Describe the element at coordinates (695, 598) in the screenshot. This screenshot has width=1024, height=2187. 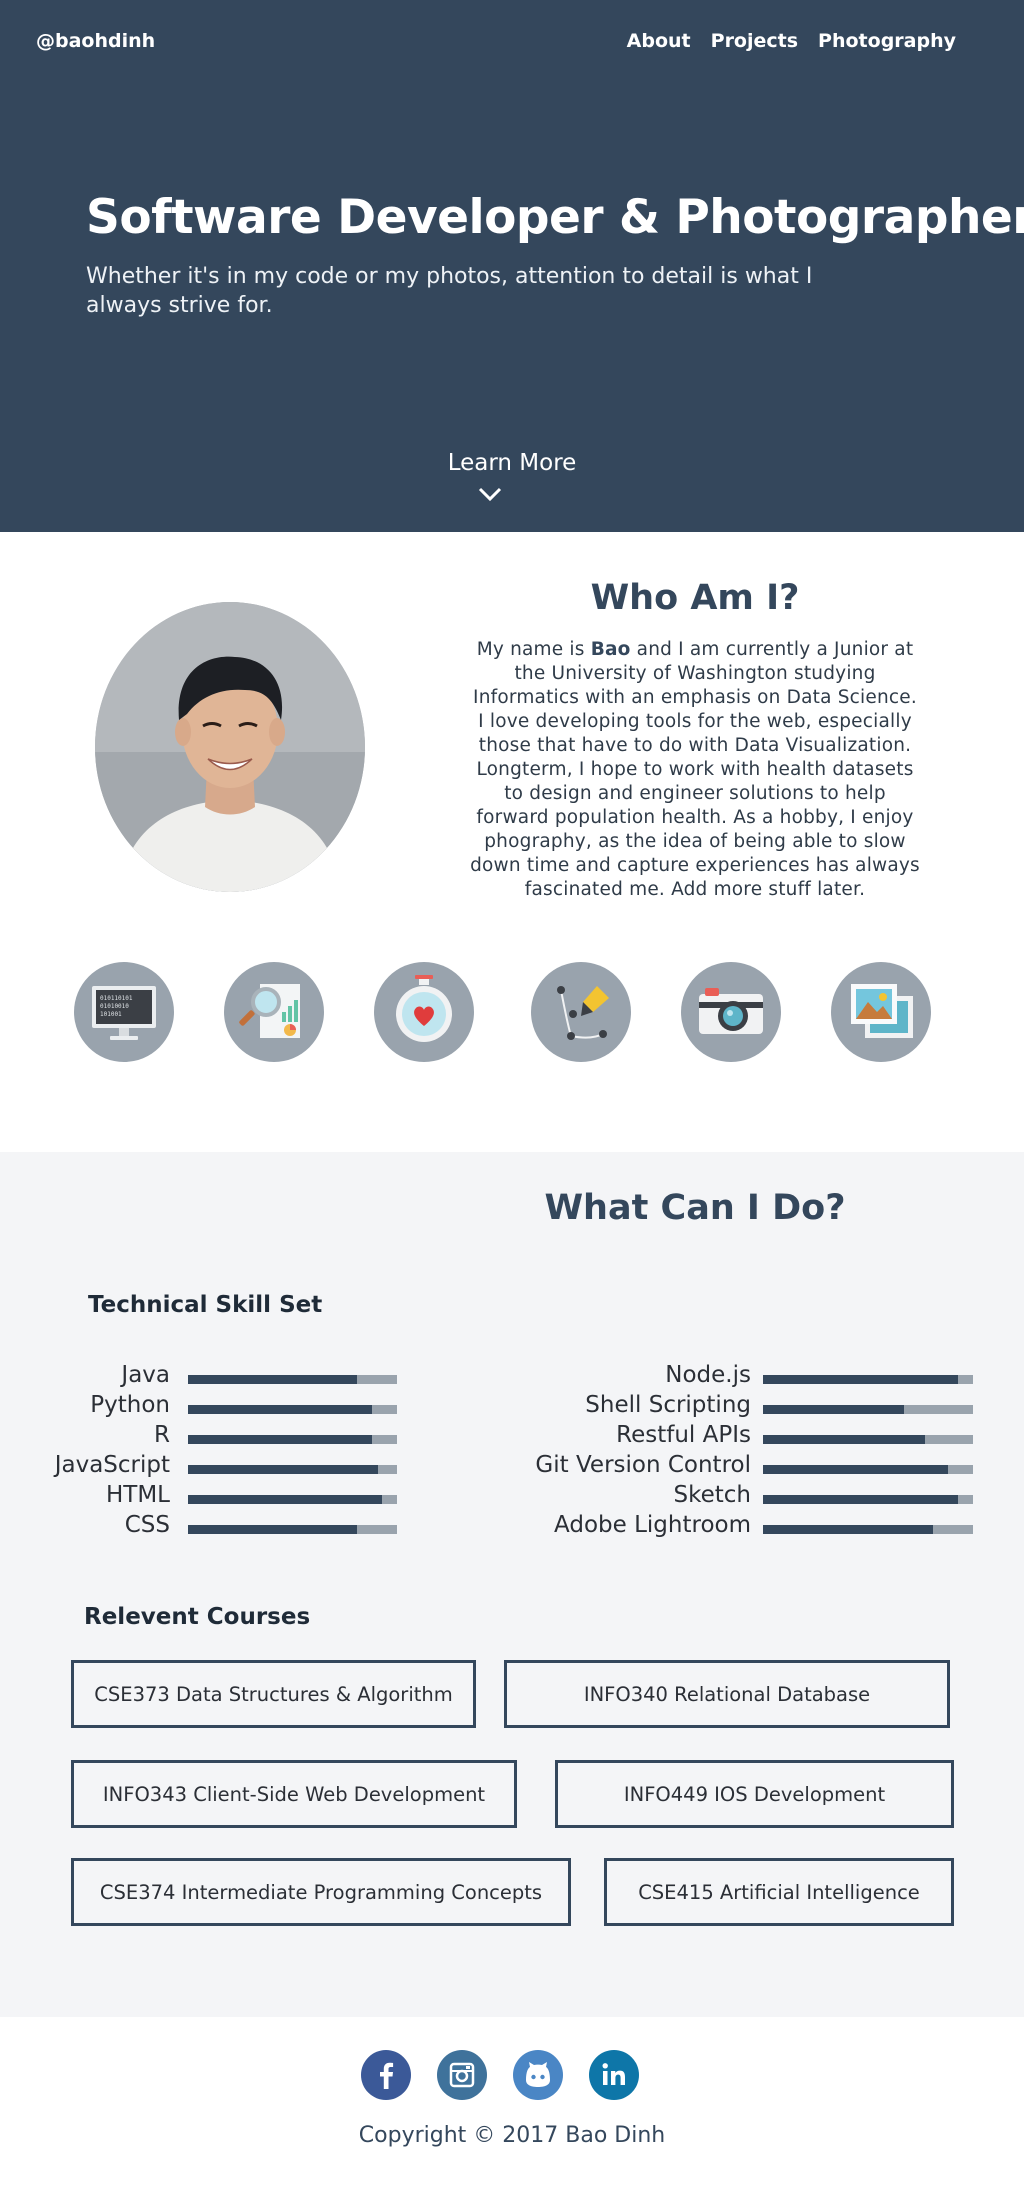
I see `about-title: Who Am I?` at that location.